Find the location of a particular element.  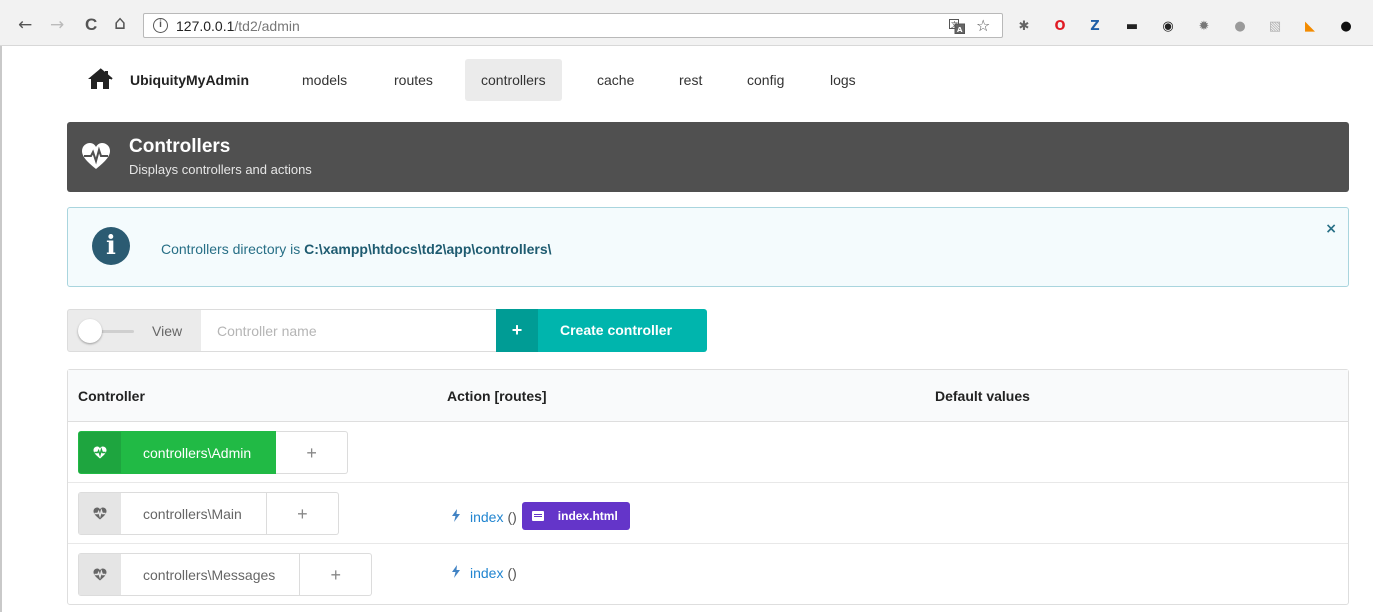

bookmark-star-icon: ☆ is located at coordinates (983, 25).